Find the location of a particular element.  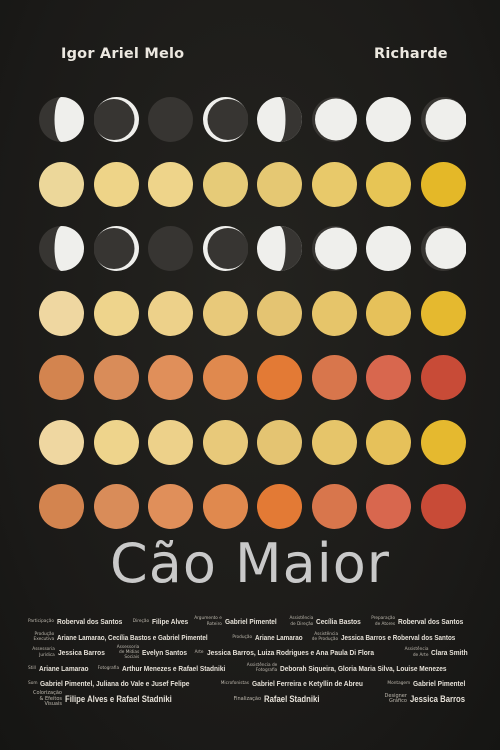

credit-role: Produção Executiva is located at coordinates (44, 637).